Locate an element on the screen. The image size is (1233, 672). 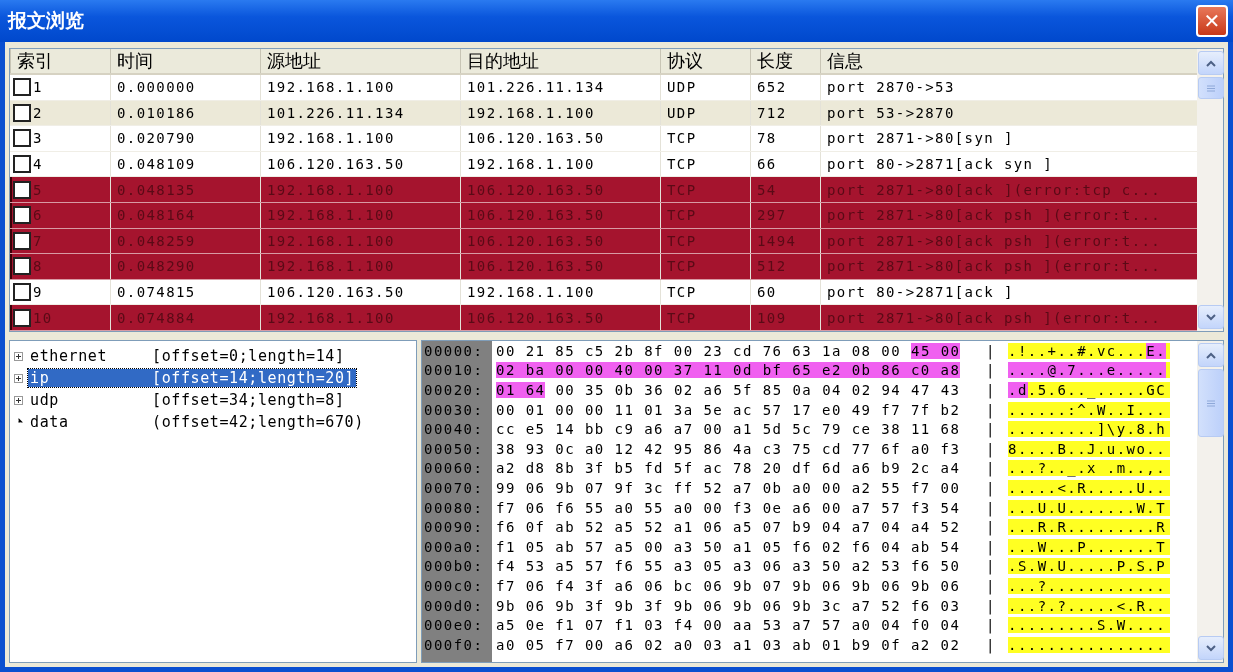
column-header: 长度 is located at coordinates (785, 61).